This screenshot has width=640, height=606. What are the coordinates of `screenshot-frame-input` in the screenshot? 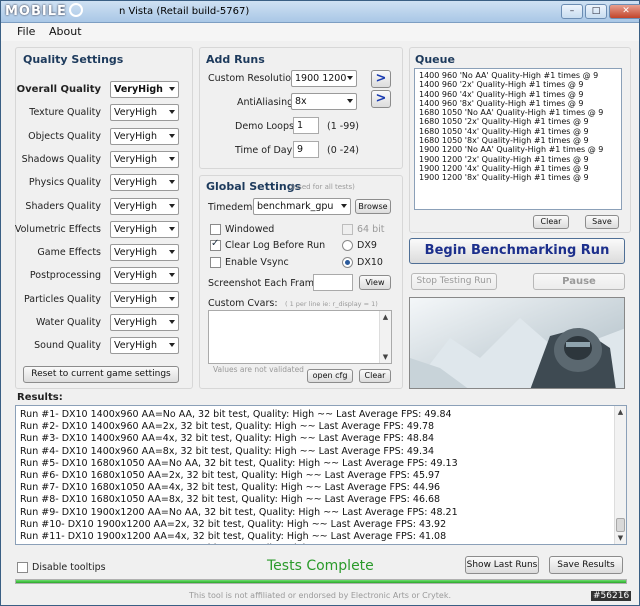 It's located at (333, 282).